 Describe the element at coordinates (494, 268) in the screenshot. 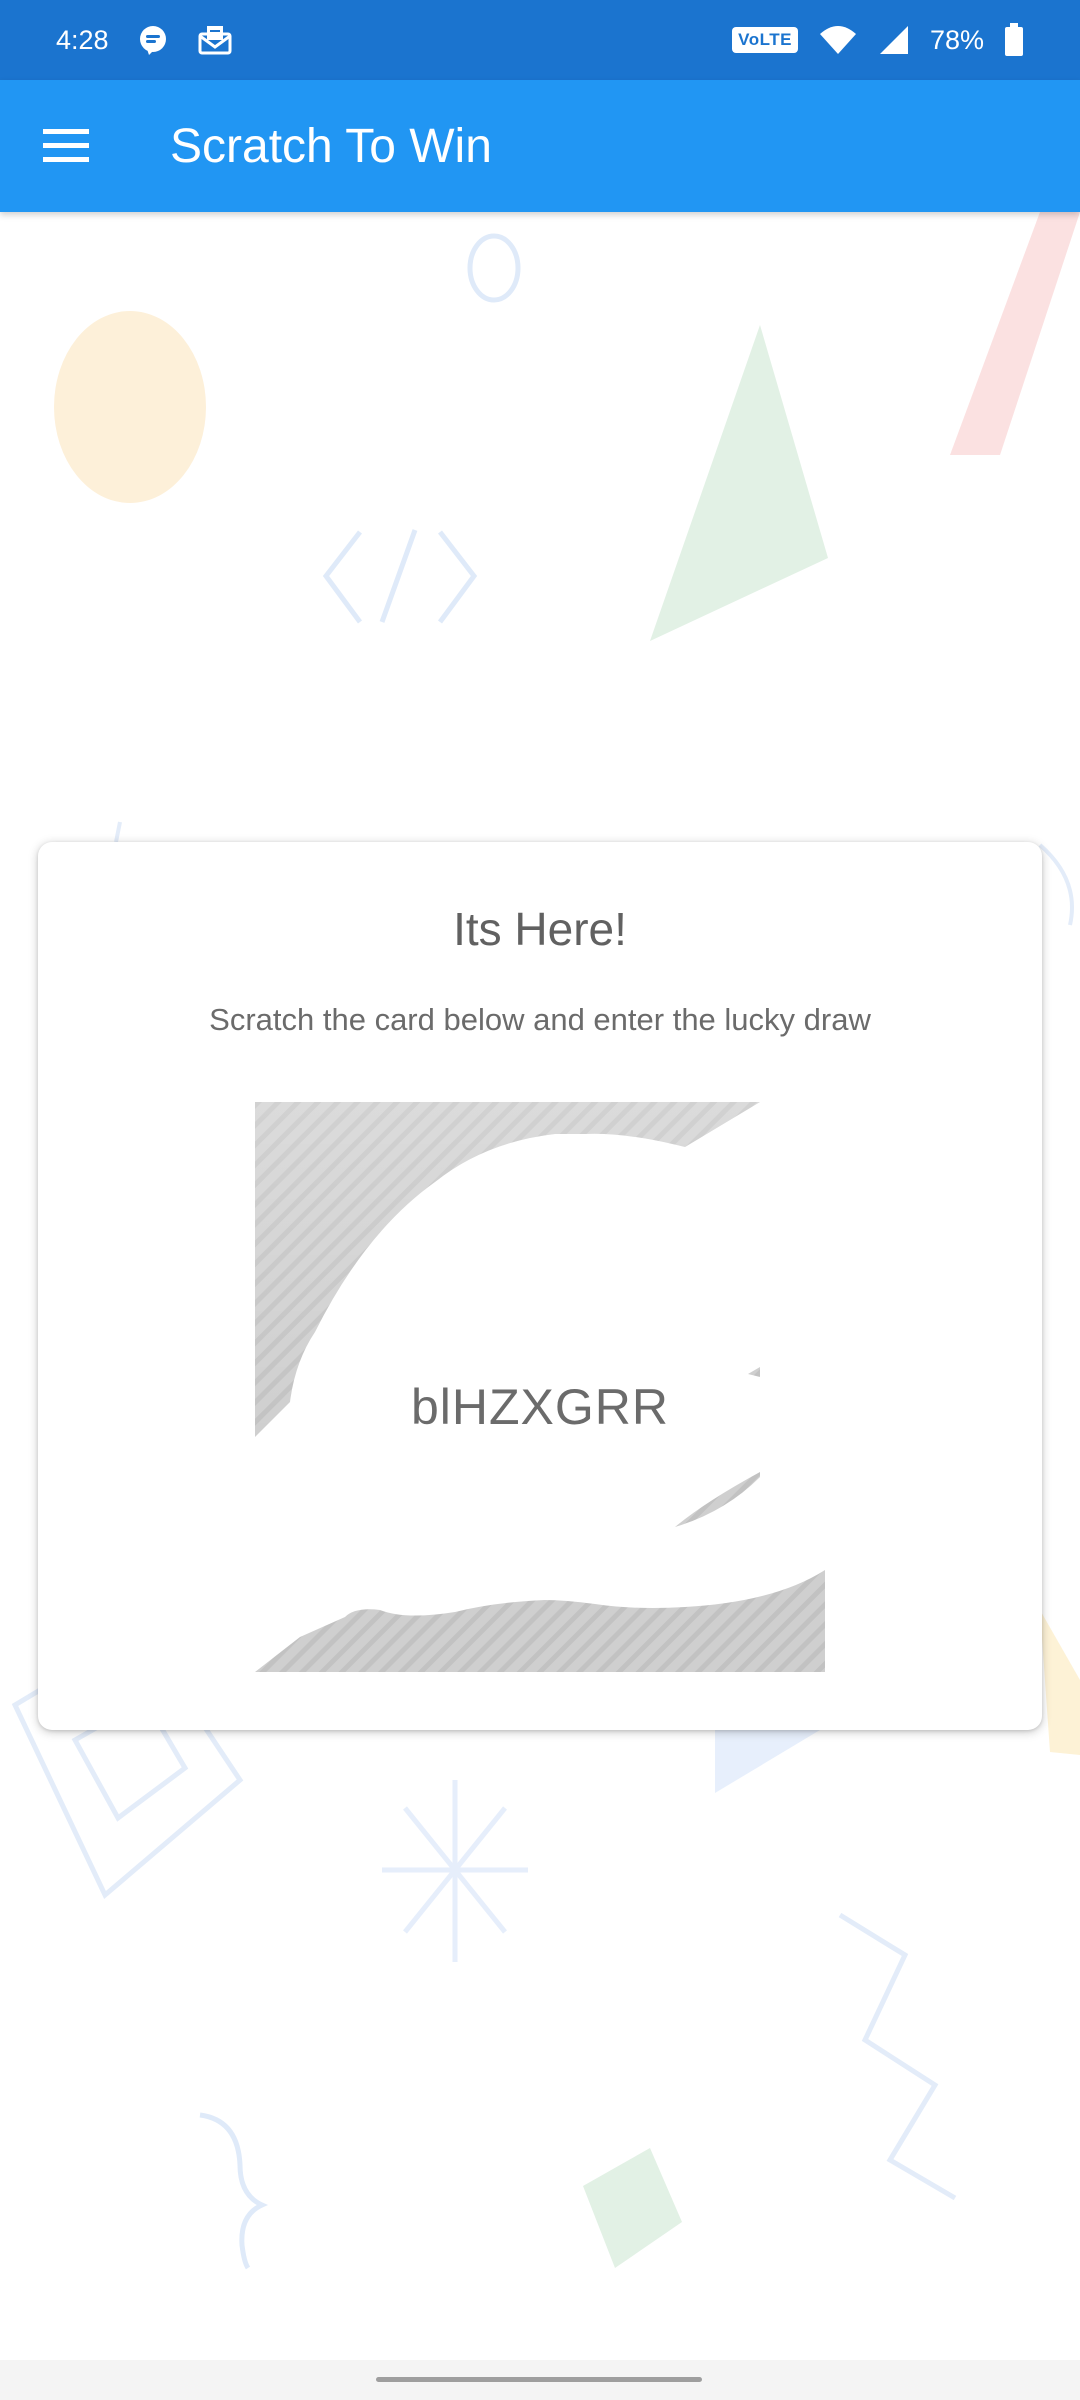

I see `bg-blue-ring` at that location.